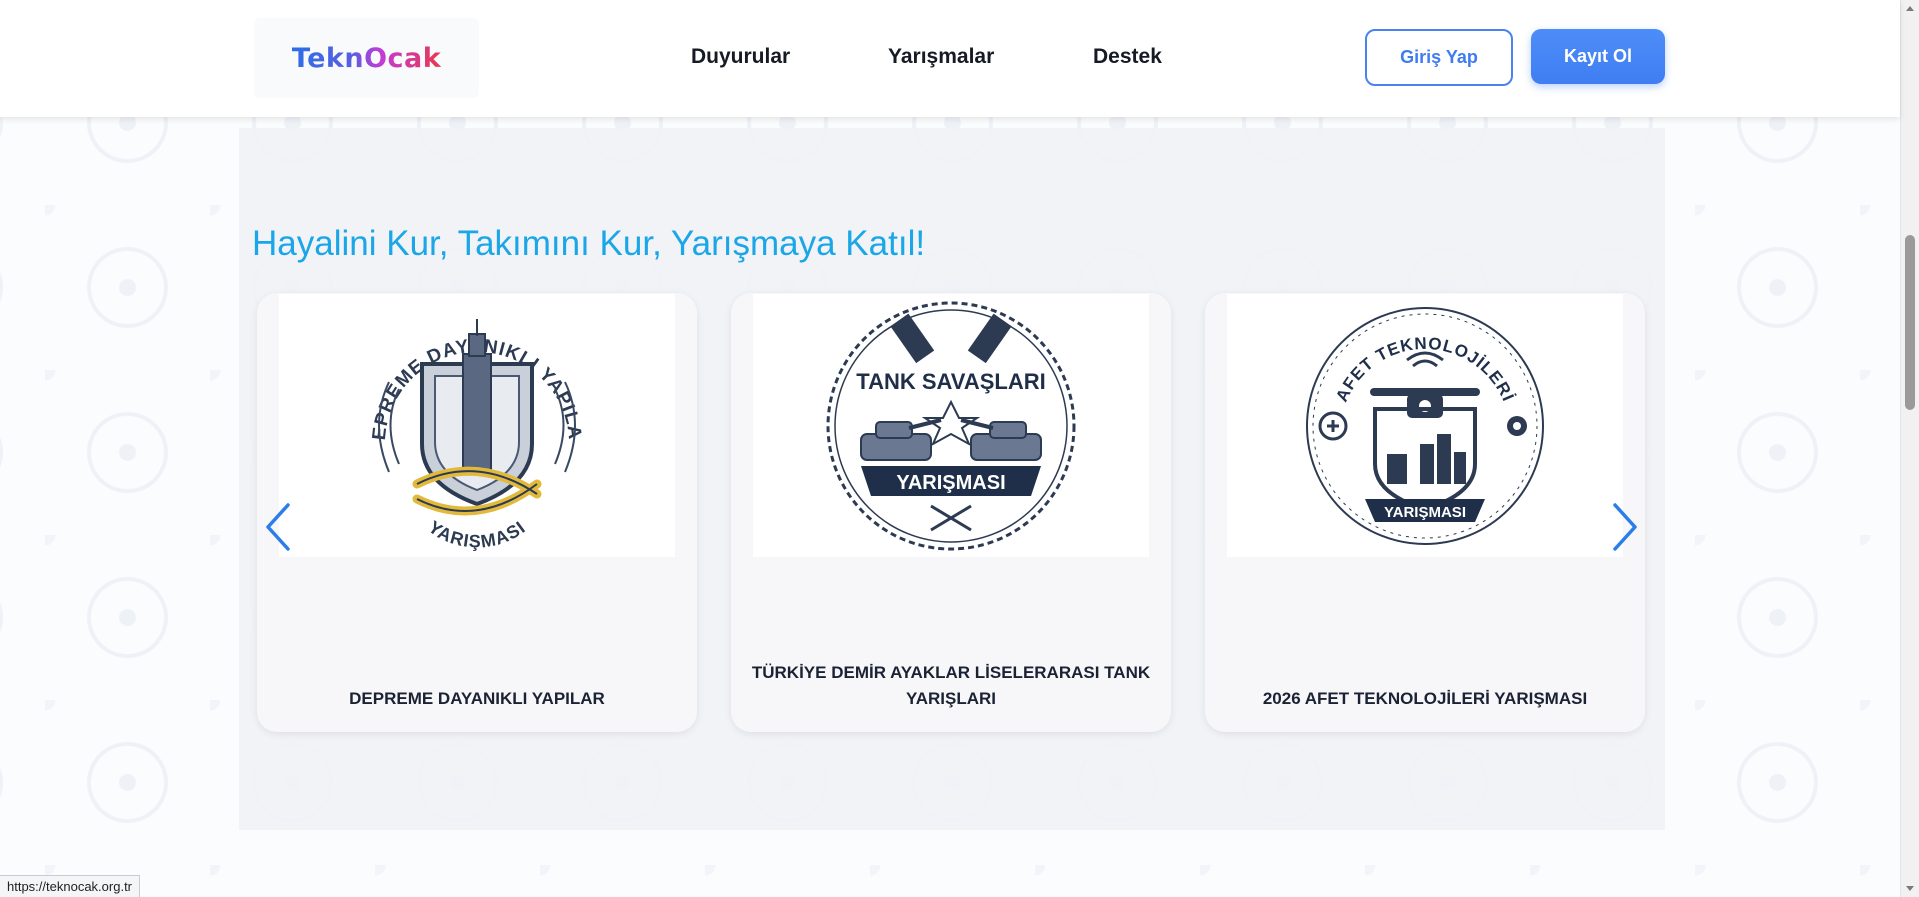 The width and height of the screenshot is (1919, 897). I want to click on tank-badge-image: TANK SAVAŞLARI YARIŞMASI, so click(951, 425).